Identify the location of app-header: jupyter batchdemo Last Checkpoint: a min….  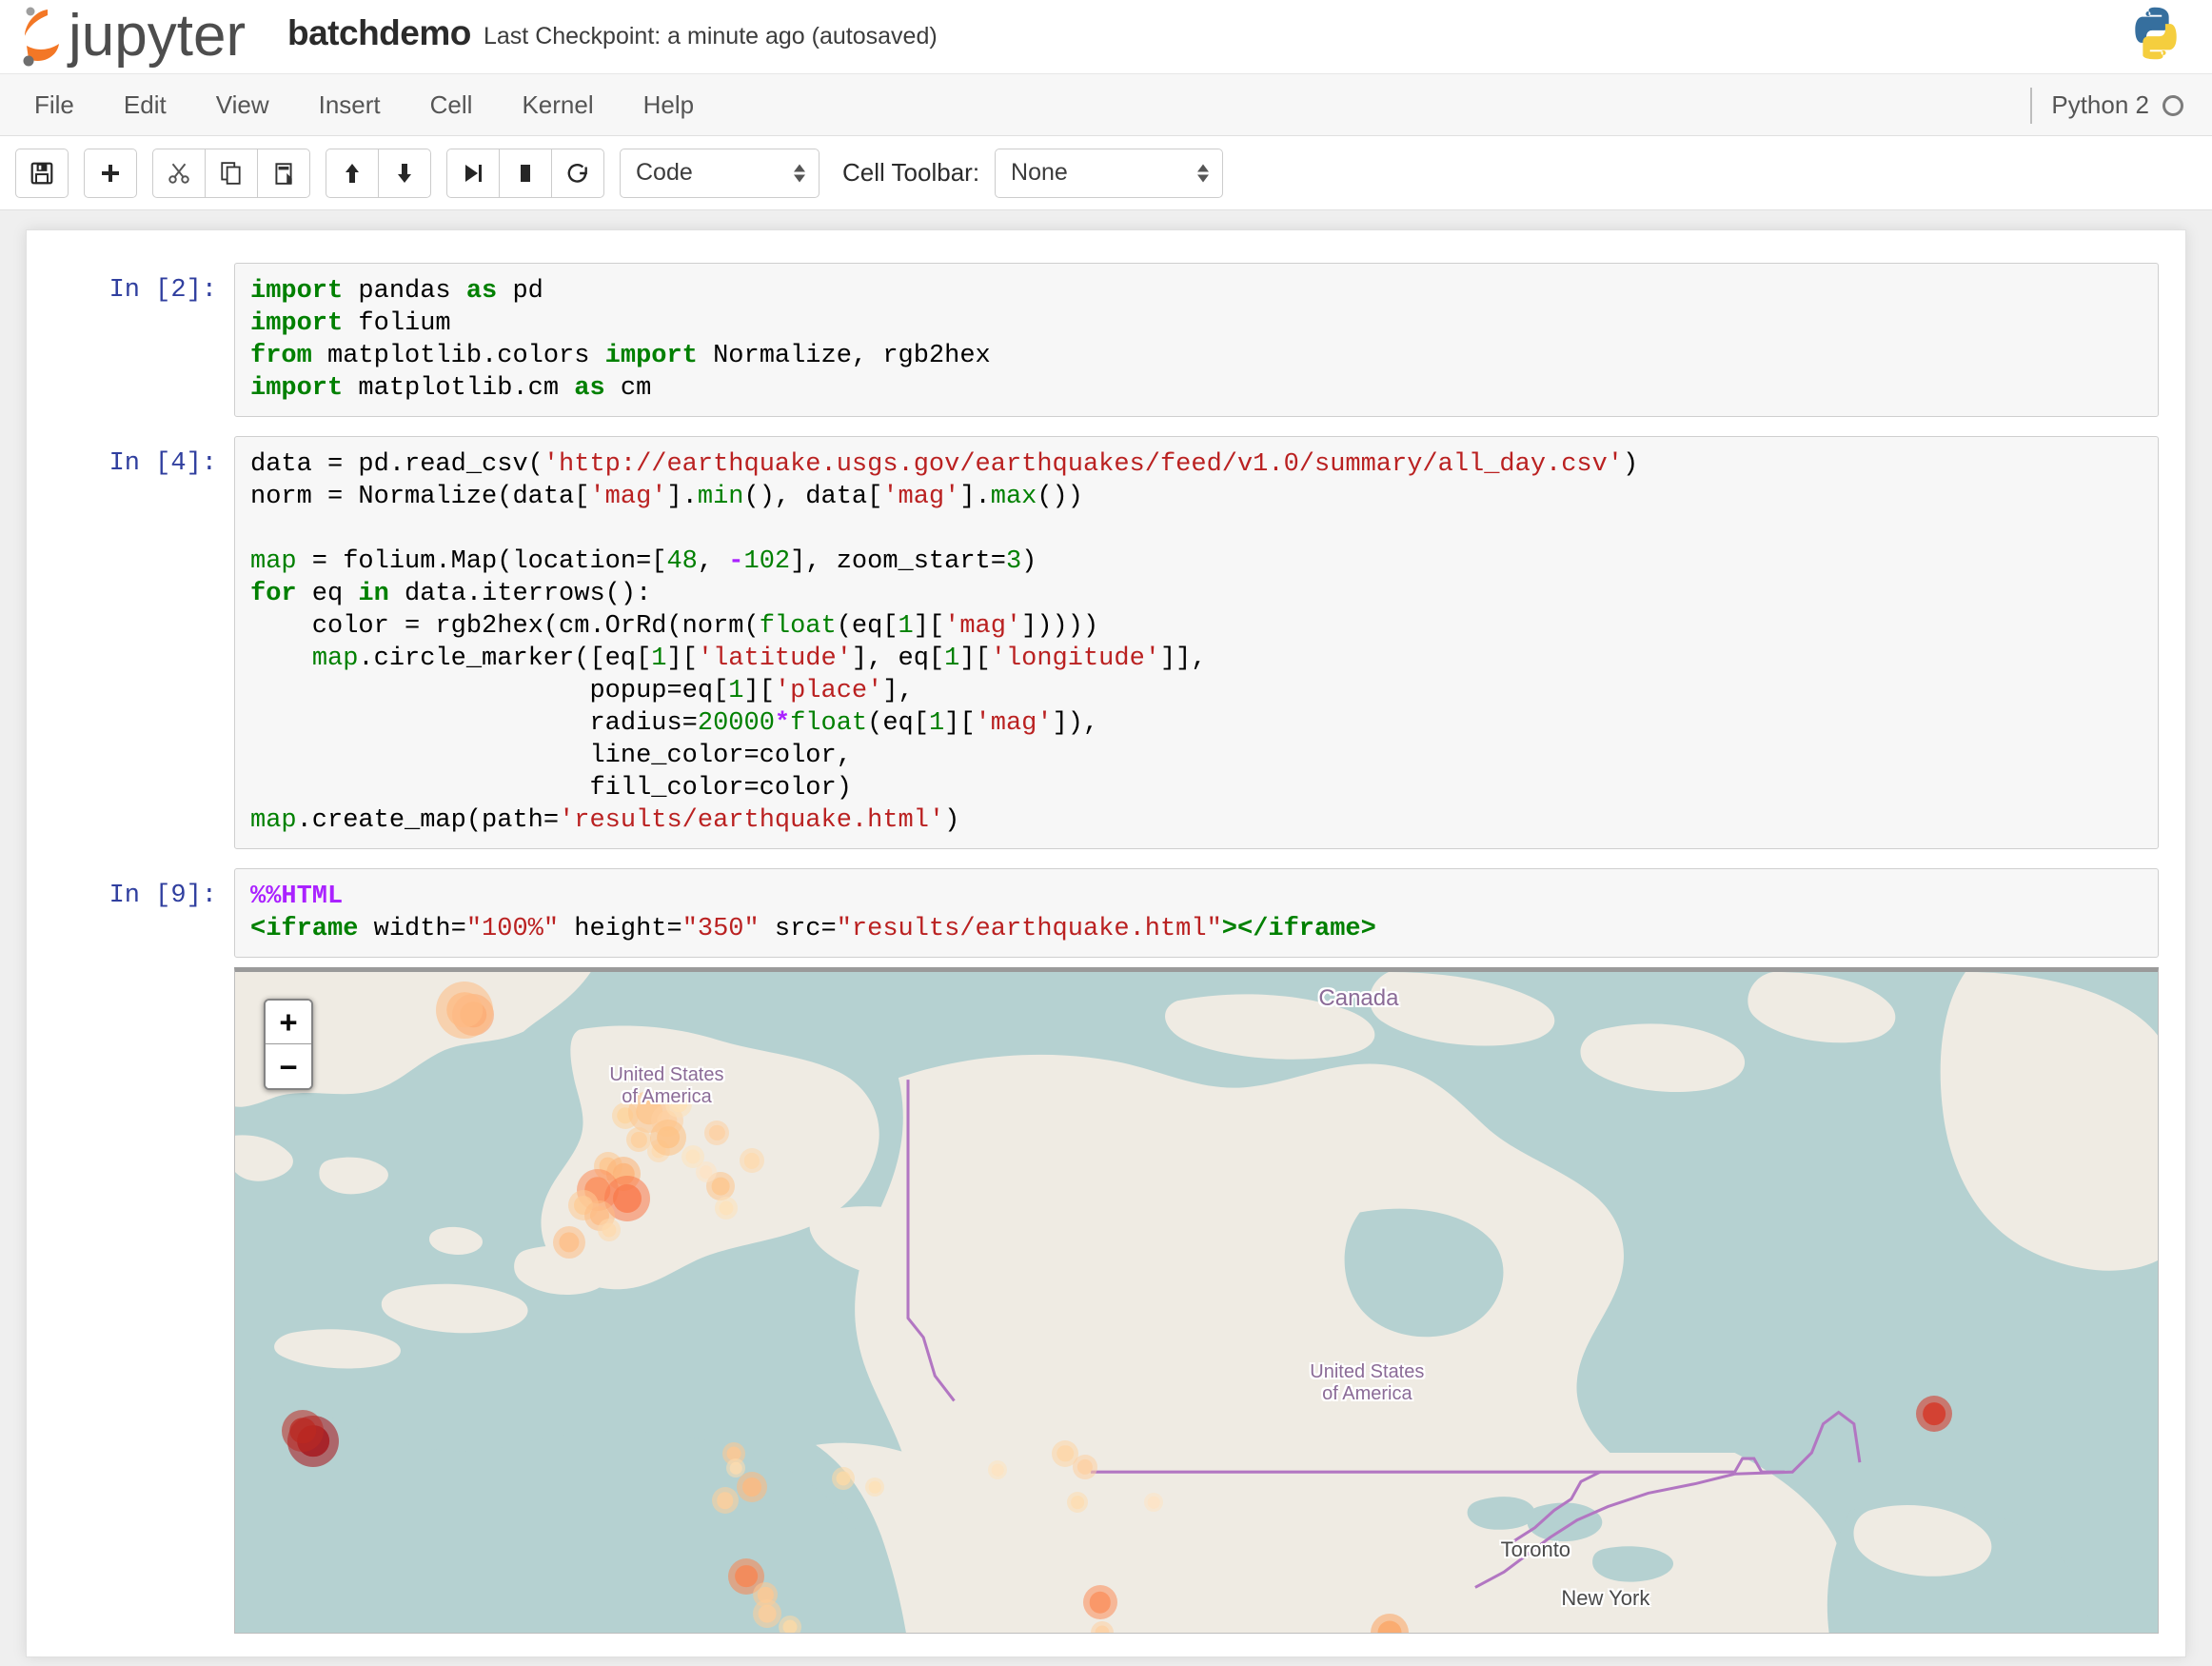
(1106, 37).